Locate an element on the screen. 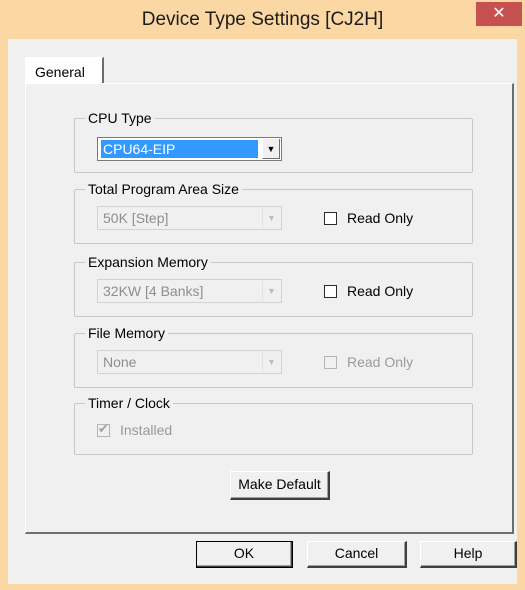 Image resolution: width=525 pixels, height=590 pixels. file-memory-read-only-label: Read Only is located at coordinates (380, 362).